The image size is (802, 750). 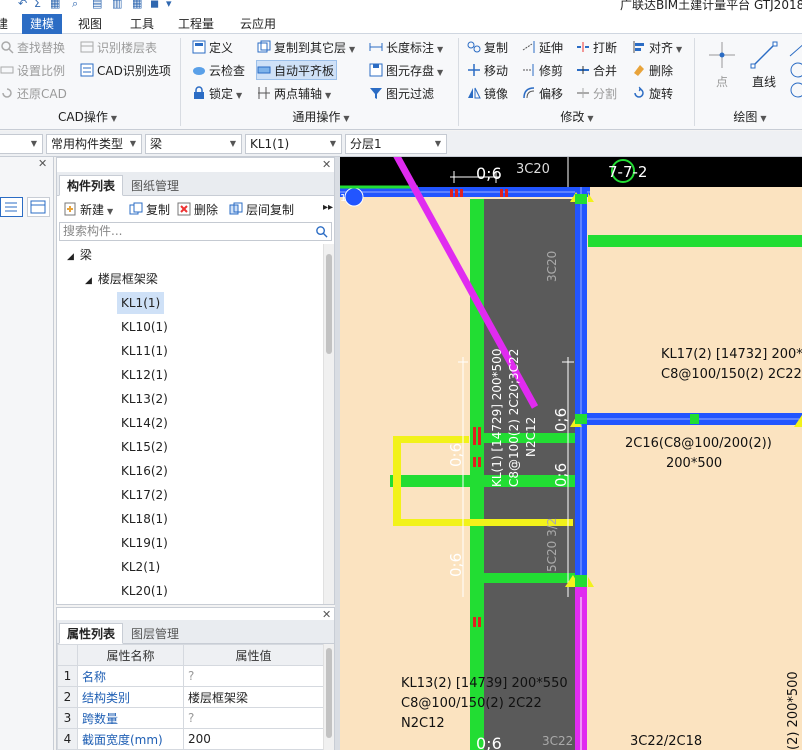 What do you see at coordinates (396, 144) in the screenshot?
I see `layer-select: 分层1 ▼` at bounding box center [396, 144].